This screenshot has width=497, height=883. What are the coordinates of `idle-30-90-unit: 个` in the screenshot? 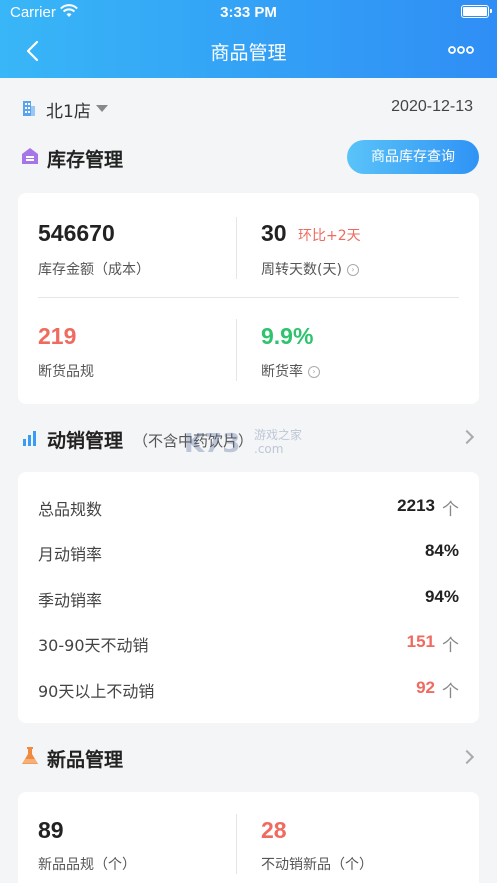 It's located at (450, 646).